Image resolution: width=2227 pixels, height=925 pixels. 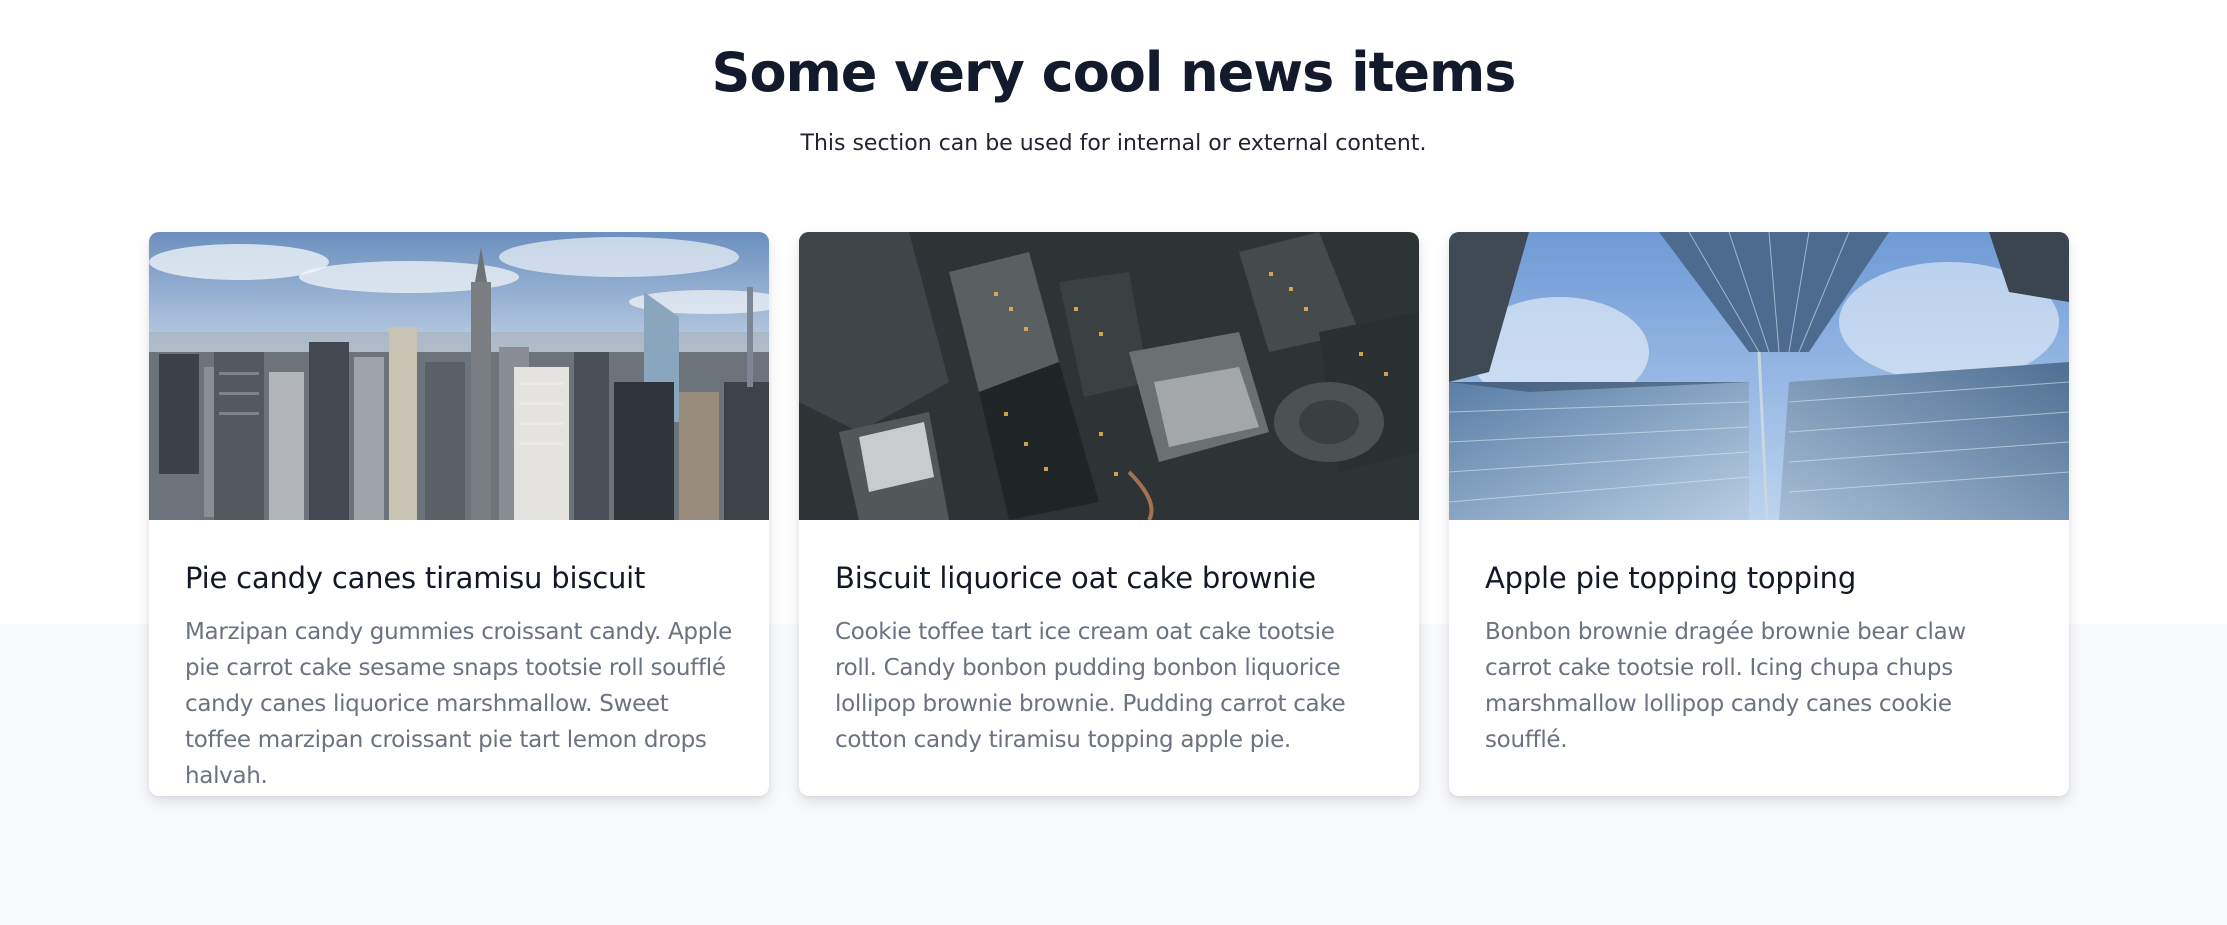 I want to click on card-title: Biscuit liquorice oat cake brownie, so click(x=1109, y=578).